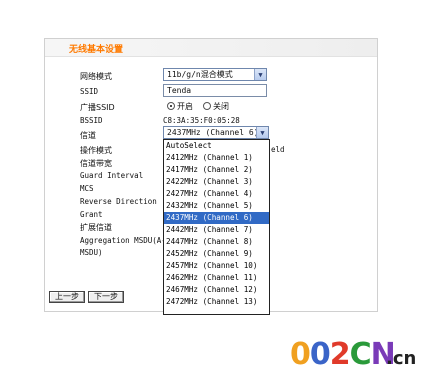 The width and height of the screenshot is (421, 375). What do you see at coordinates (215, 90) in the screenshot?
I see `ssid-input: Tenda` at bounding box center [215, 90].